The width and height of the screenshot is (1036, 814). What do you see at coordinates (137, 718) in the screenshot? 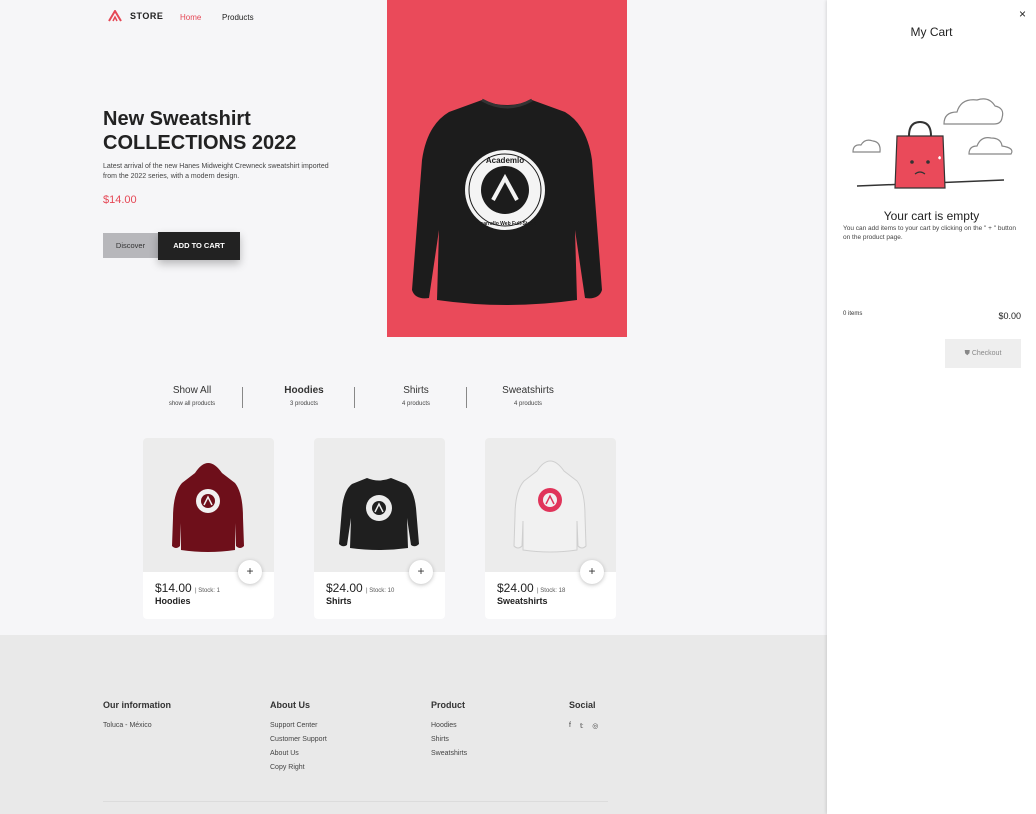
I see `footer-info-column: Our information Toluca - México` at bounding box center [137, 718].